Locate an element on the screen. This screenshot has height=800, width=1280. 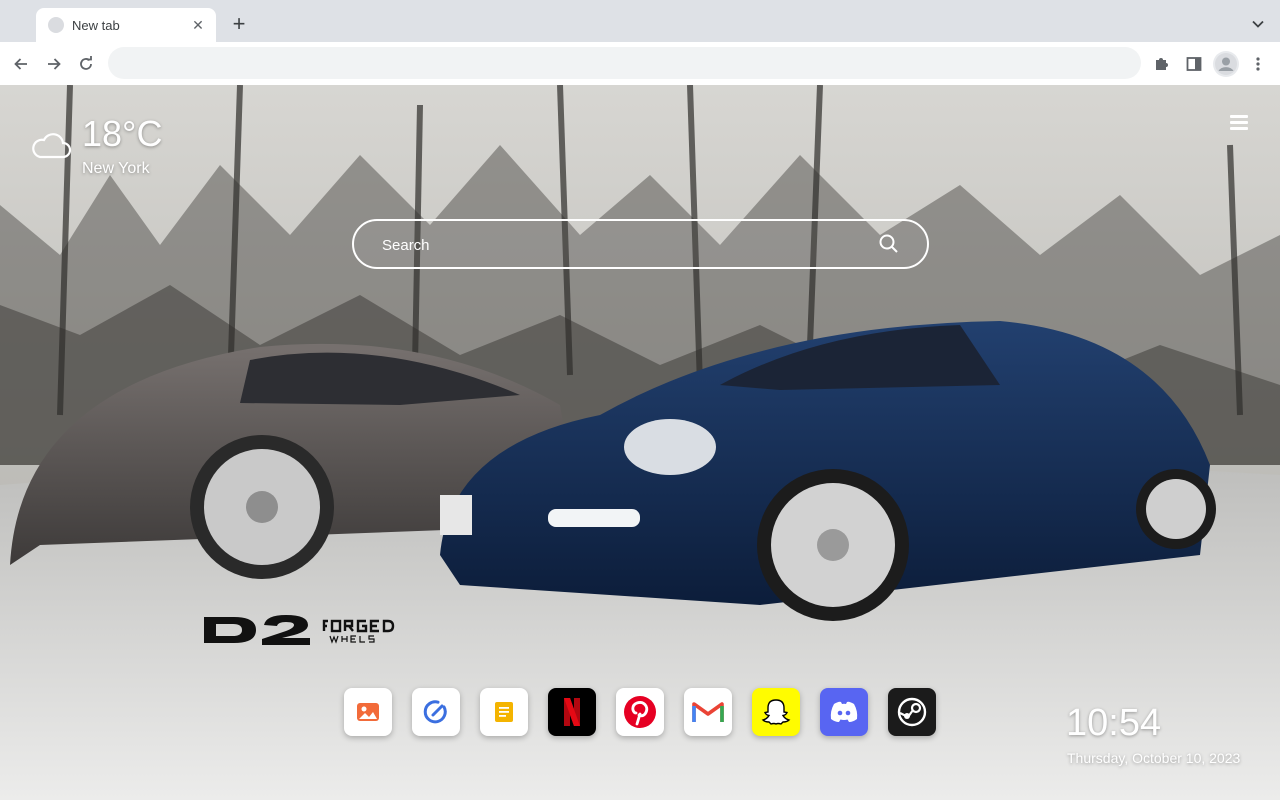
image-icon is located at coordinates (368, 712).